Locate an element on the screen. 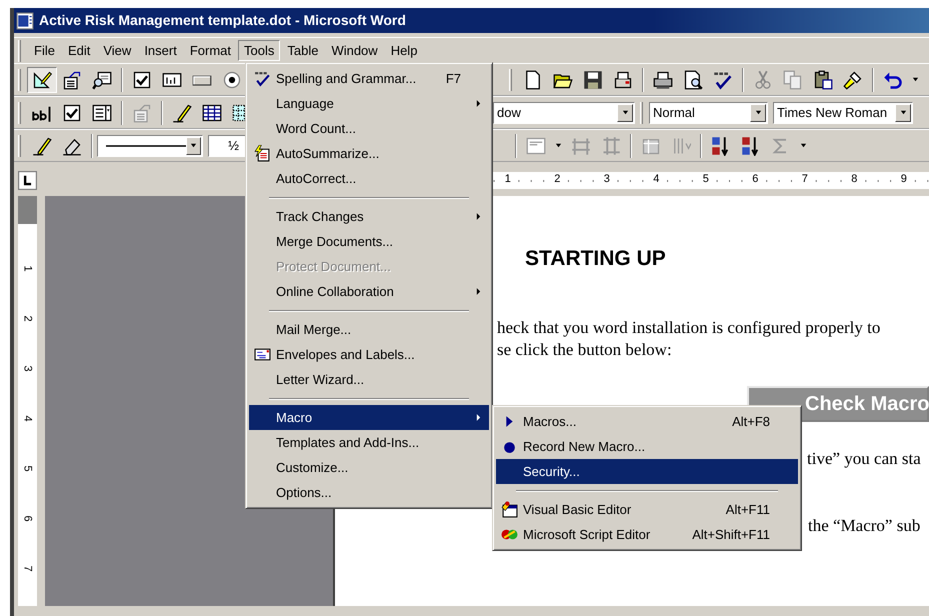  print-icon is located at coordinates (663, 80).